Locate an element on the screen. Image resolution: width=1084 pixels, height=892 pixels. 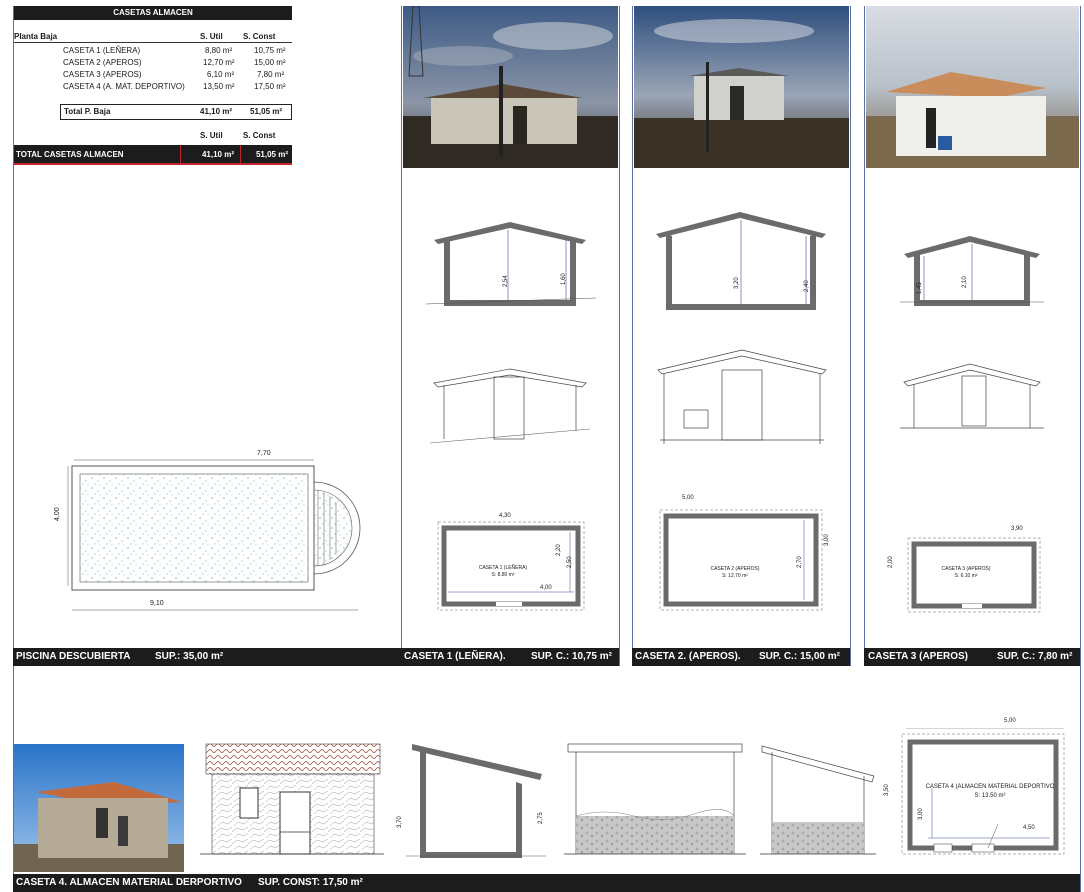
caseta4-front-elevation is located at coordinates (292, 799).